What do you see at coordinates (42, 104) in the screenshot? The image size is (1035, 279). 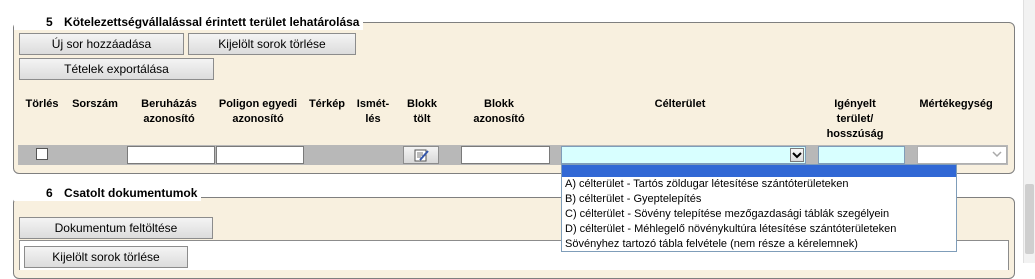 I see `col-header-delete: Törlés` at bounding box center [42, 104].